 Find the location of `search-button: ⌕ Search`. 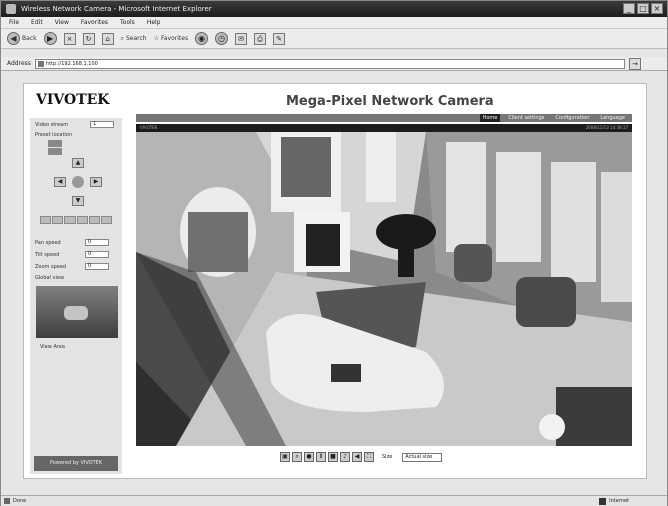

search-button: ⌕ Search is located at coordinates (134, 39).